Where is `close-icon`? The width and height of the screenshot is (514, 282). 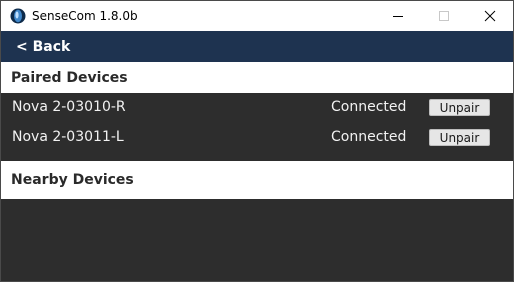 close-icon is located at coordinates (490, 16).